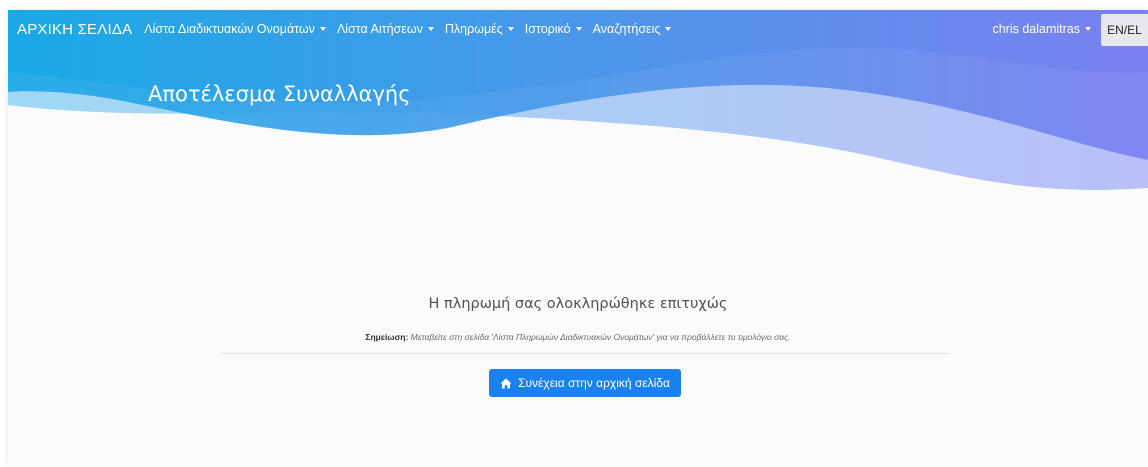 This screenshot has width=1148, height=467. What do you see at coordinates (1124, 30) in the screenshot?
I see `language-toggle-button: EN/EL` at bounding box center [1124, 30].